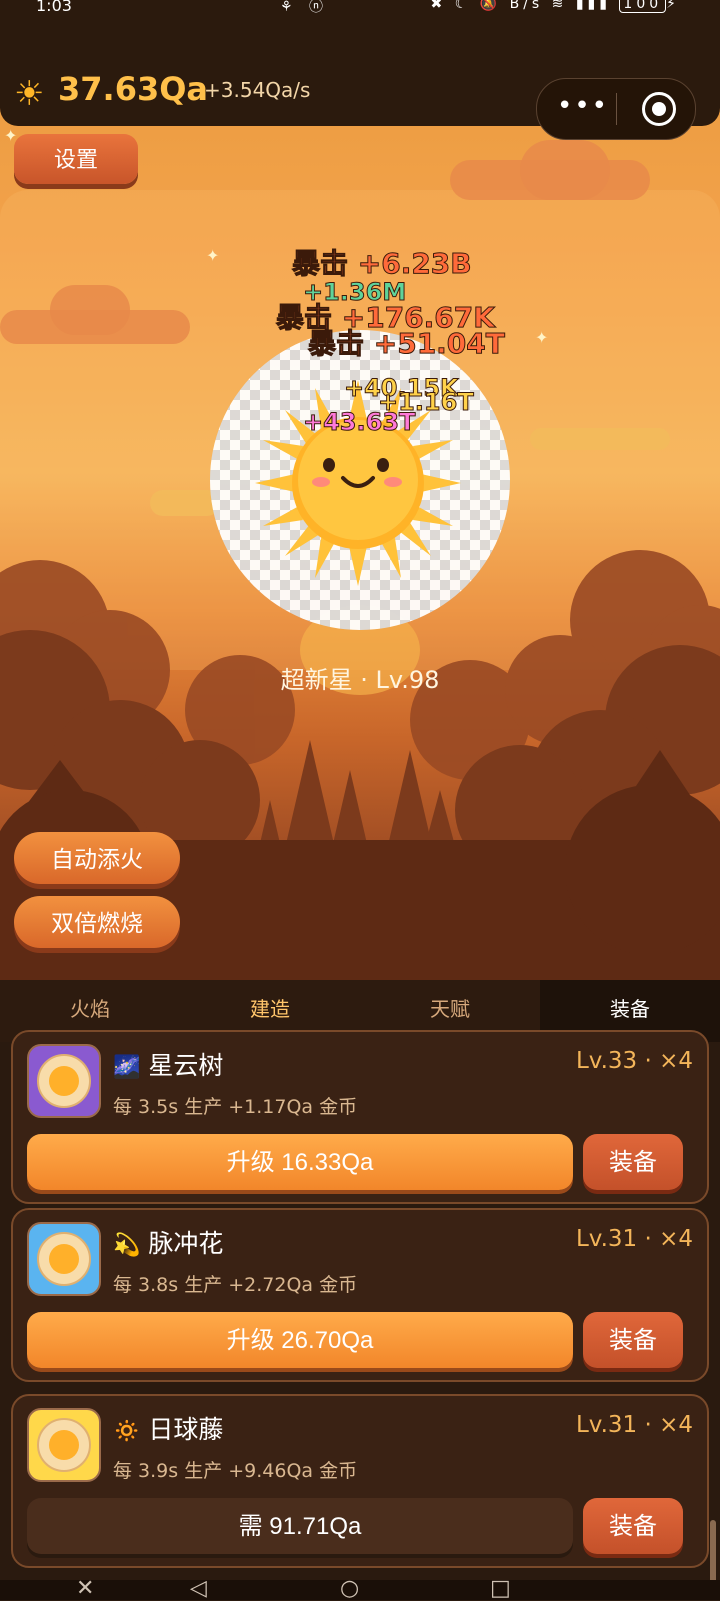  I want to click on system-icons: ✖ ☾ 🔕 B/s ≋ ▮▮▮ 100 ⚡, so click(555, 6).